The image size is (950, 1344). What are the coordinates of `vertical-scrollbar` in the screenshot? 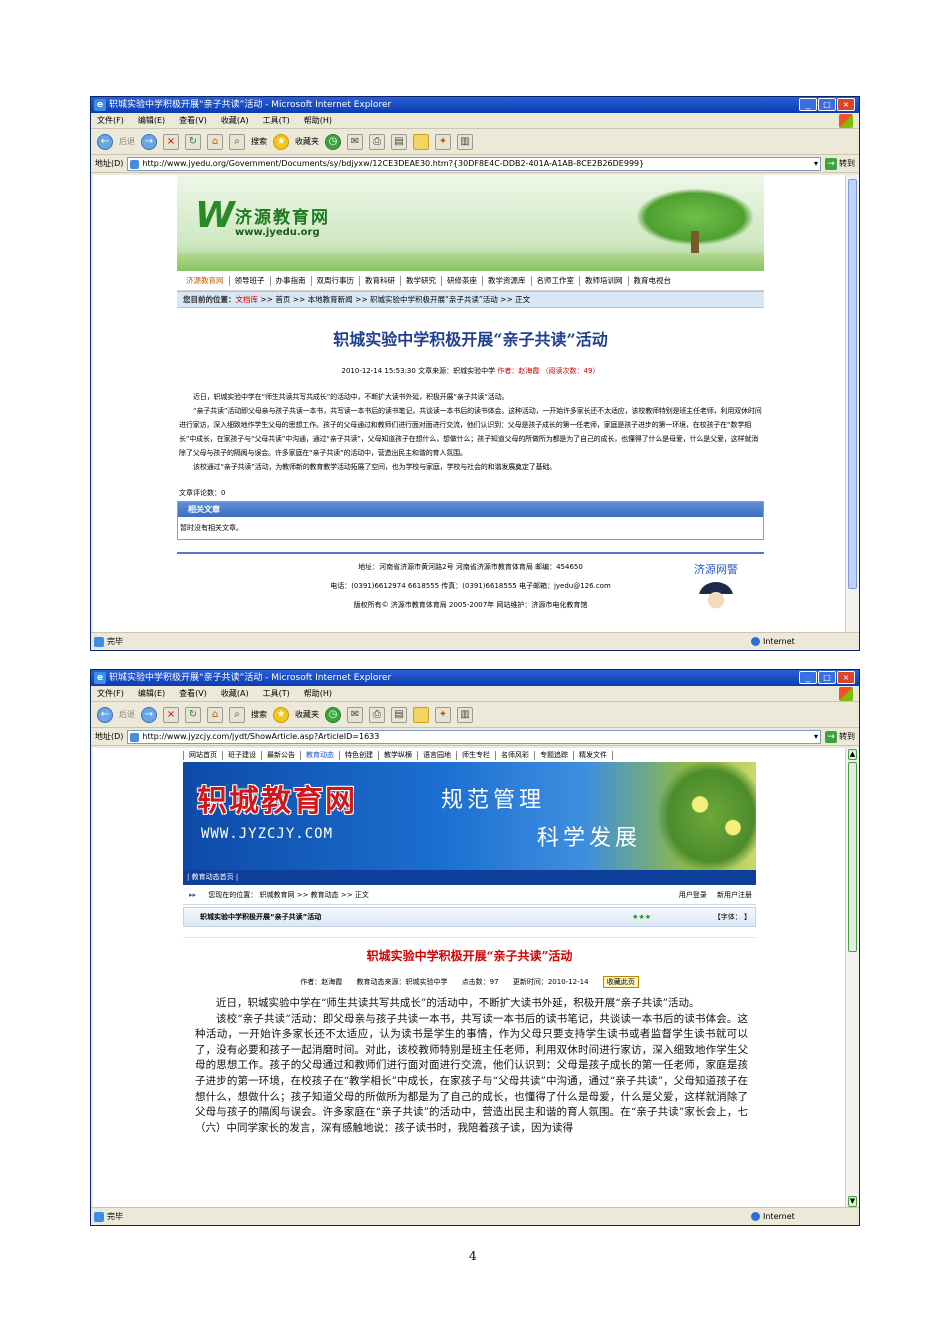 It's located at (852, 404).